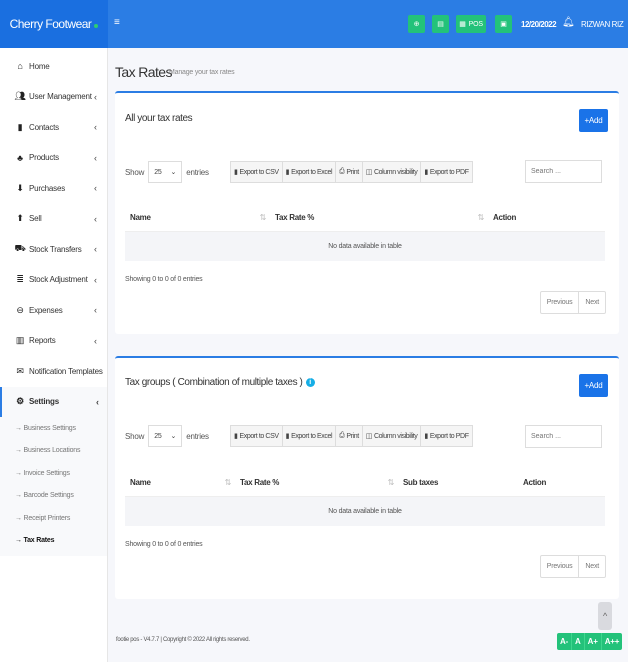  What do you see at coordinates (605, 616) in the screenshot?
I see `scroll-top-button: ^` at bounding box center [605, 616].